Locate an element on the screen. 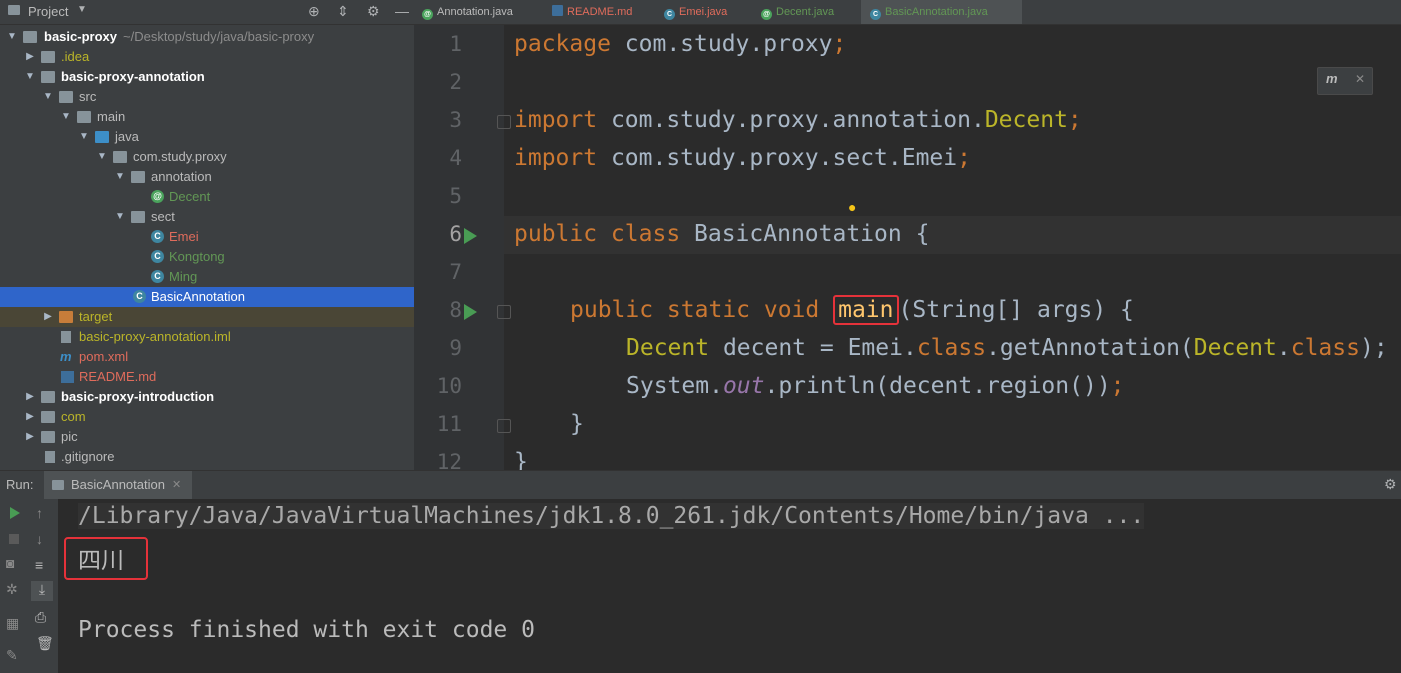 The width and height of the screenshot is (1401, 673). tree-item-decent: @ Decent is located at coordinates (207, 197).